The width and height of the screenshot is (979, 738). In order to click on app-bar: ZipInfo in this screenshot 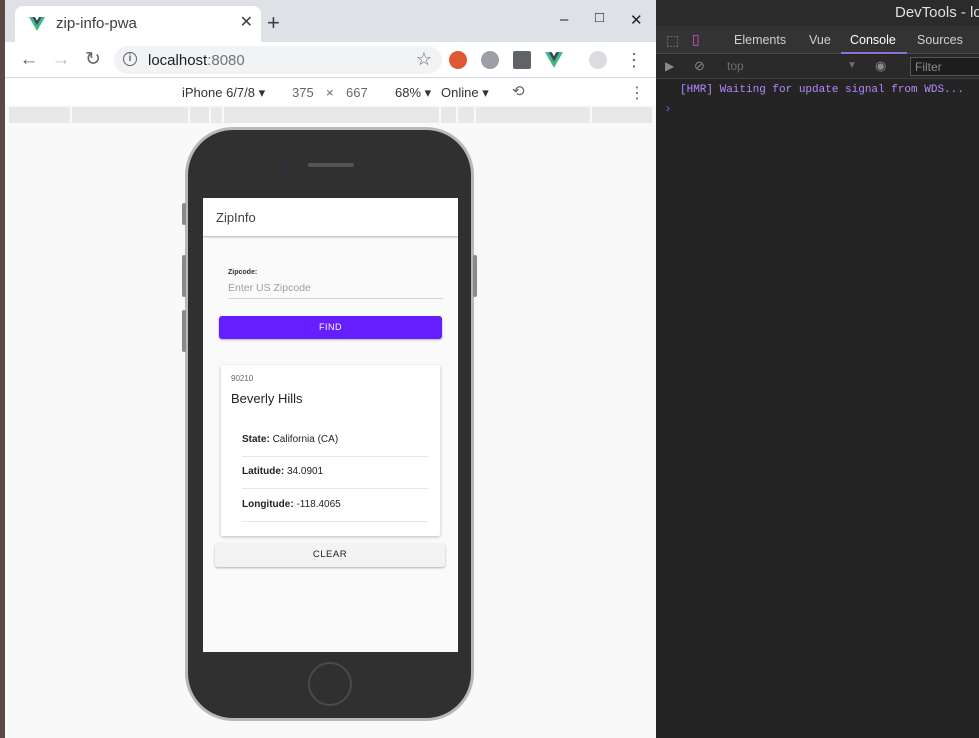, I will do `click(330, 217)`.